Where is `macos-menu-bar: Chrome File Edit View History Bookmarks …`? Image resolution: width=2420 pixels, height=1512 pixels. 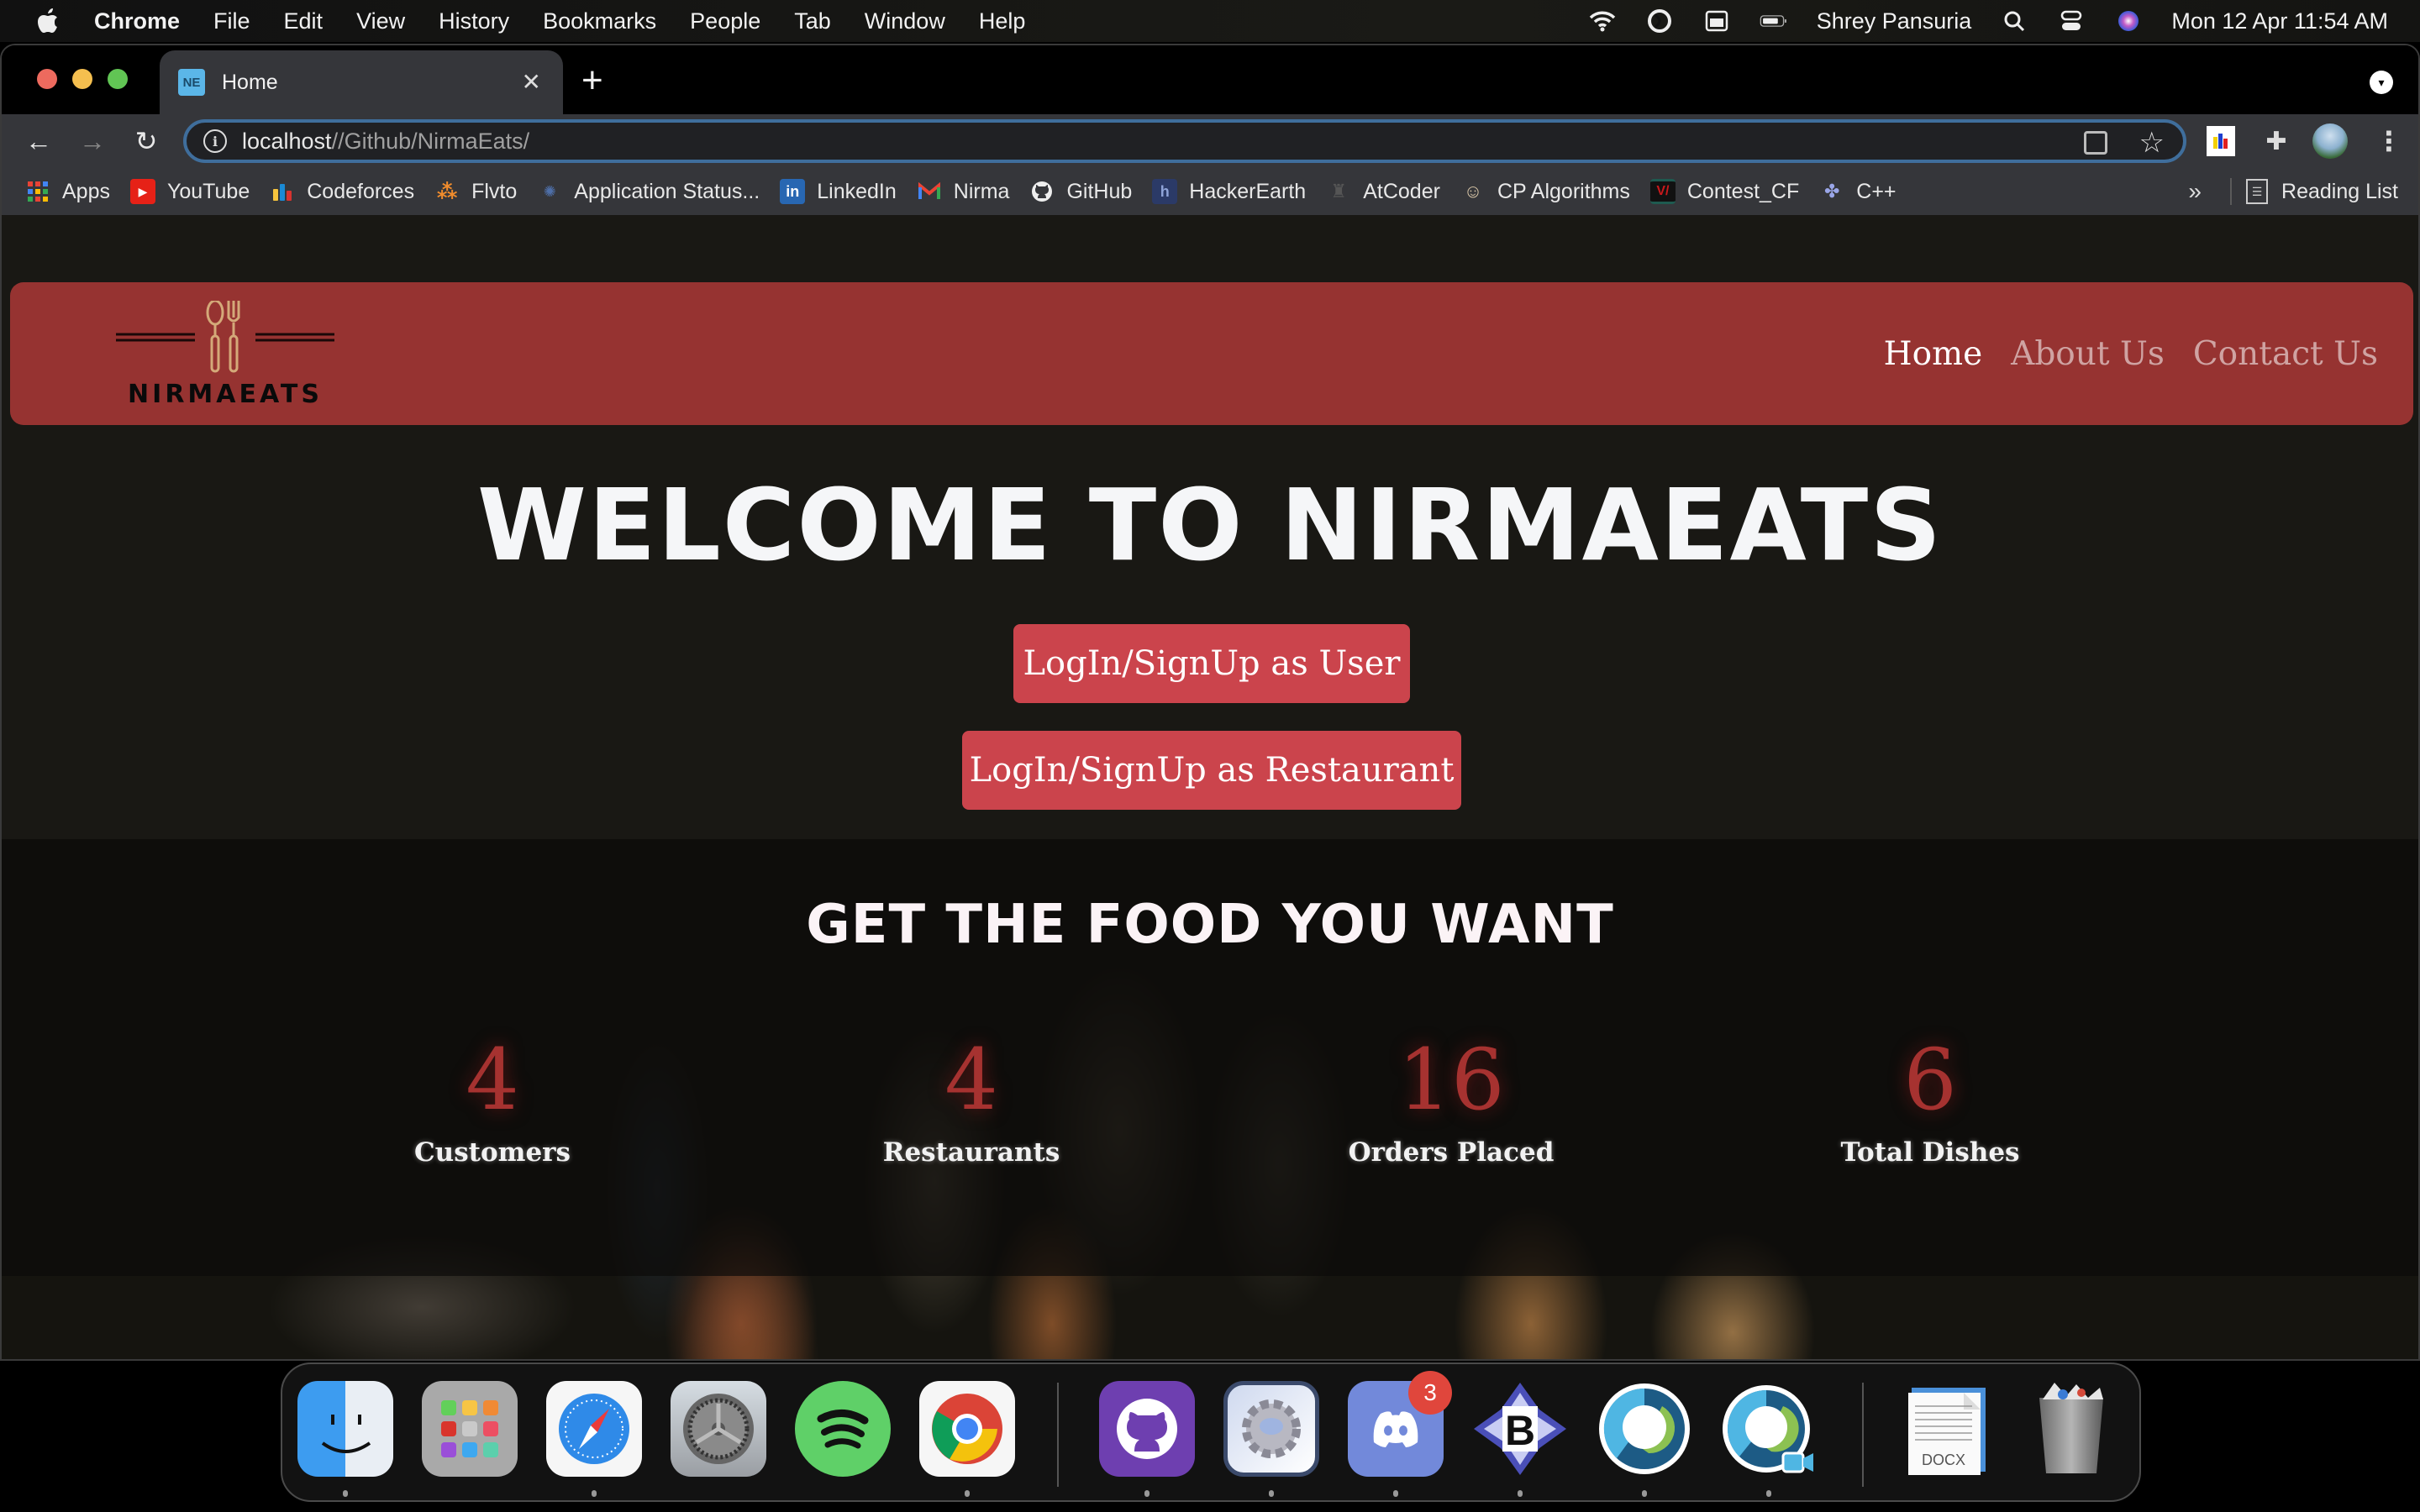
macos-menu-bar: Chrome File Edit View History Bookmarks … is located at coordinates (1210, 21).